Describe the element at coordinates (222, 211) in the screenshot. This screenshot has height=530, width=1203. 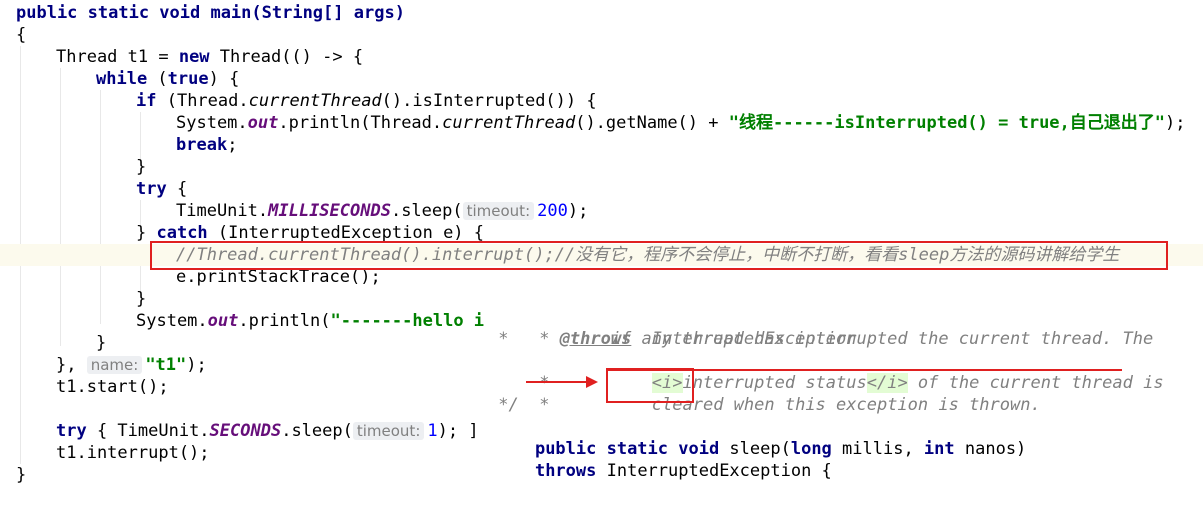
I see `code-text: TimeUnit.` at that location.